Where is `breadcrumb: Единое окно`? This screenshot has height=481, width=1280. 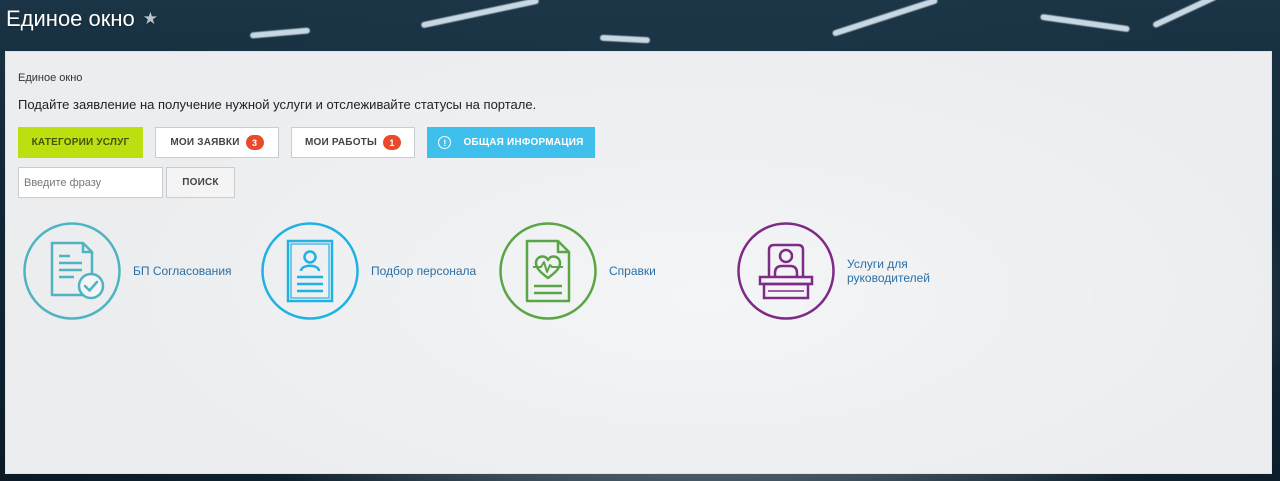 breadcrumb: Единое окно is located at coordinates (50, 78).